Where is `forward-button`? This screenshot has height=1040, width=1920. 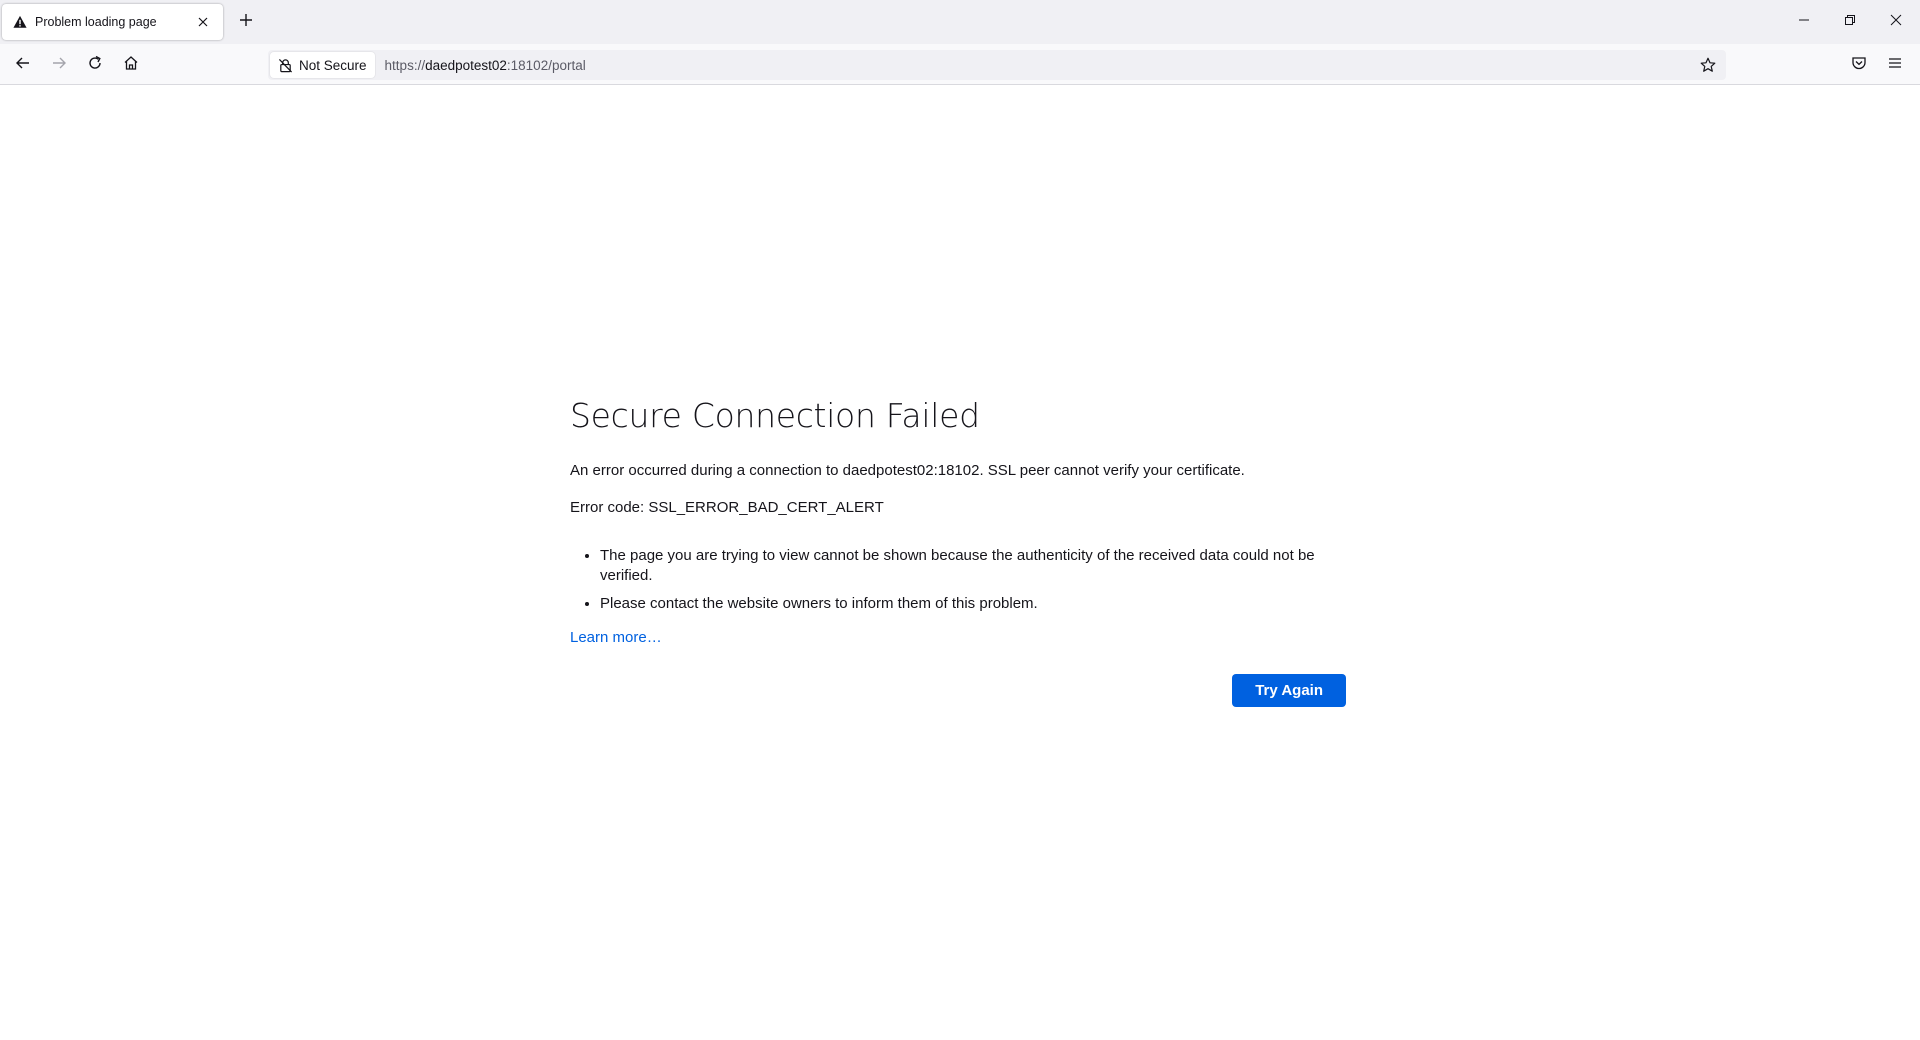
forward-button is located at coordinates (59, 65).